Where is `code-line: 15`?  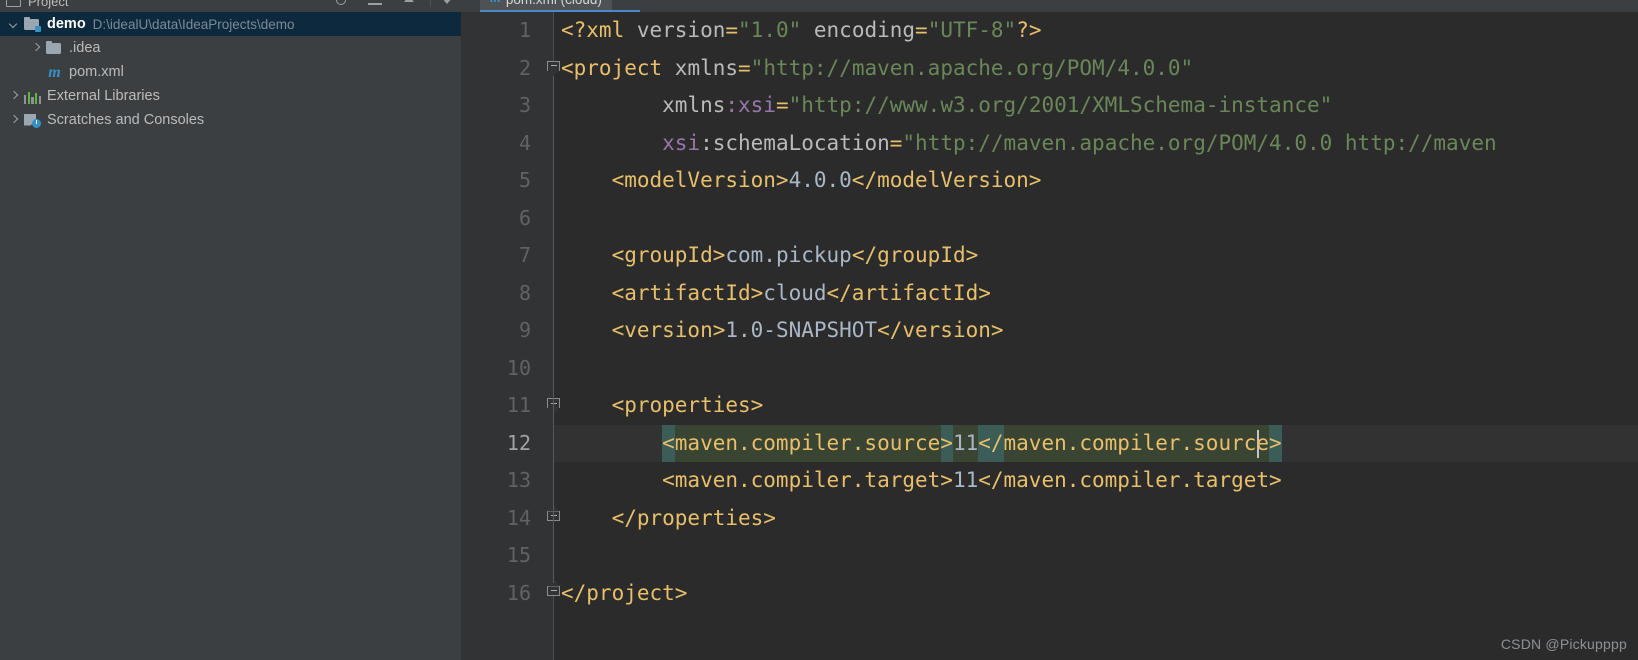 code-line: 15 is located at coordinates (1049, 556).